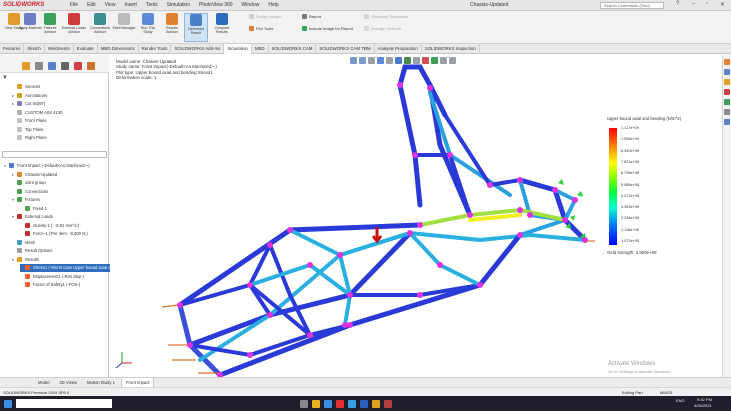 This screenshot has width=731, height=411. What do you see at coordinates (727, 72) in the screenshot?
I see `design-library-icon` at bounding box center [727, 72].